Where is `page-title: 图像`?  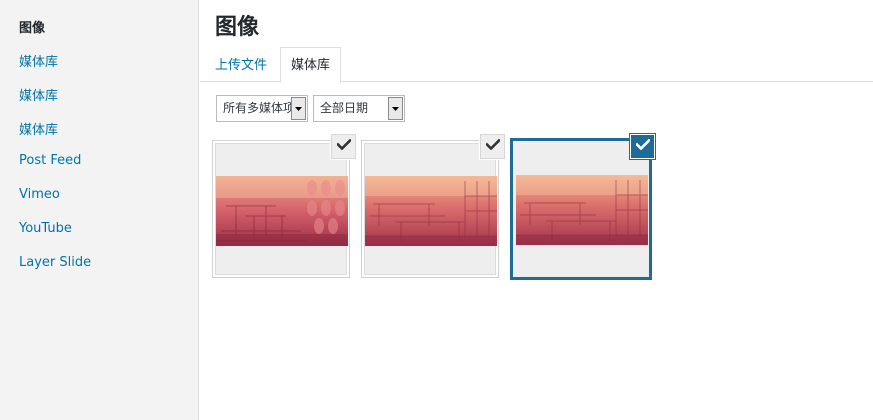
page-title: 图像 is located at coordinates (237, 27).